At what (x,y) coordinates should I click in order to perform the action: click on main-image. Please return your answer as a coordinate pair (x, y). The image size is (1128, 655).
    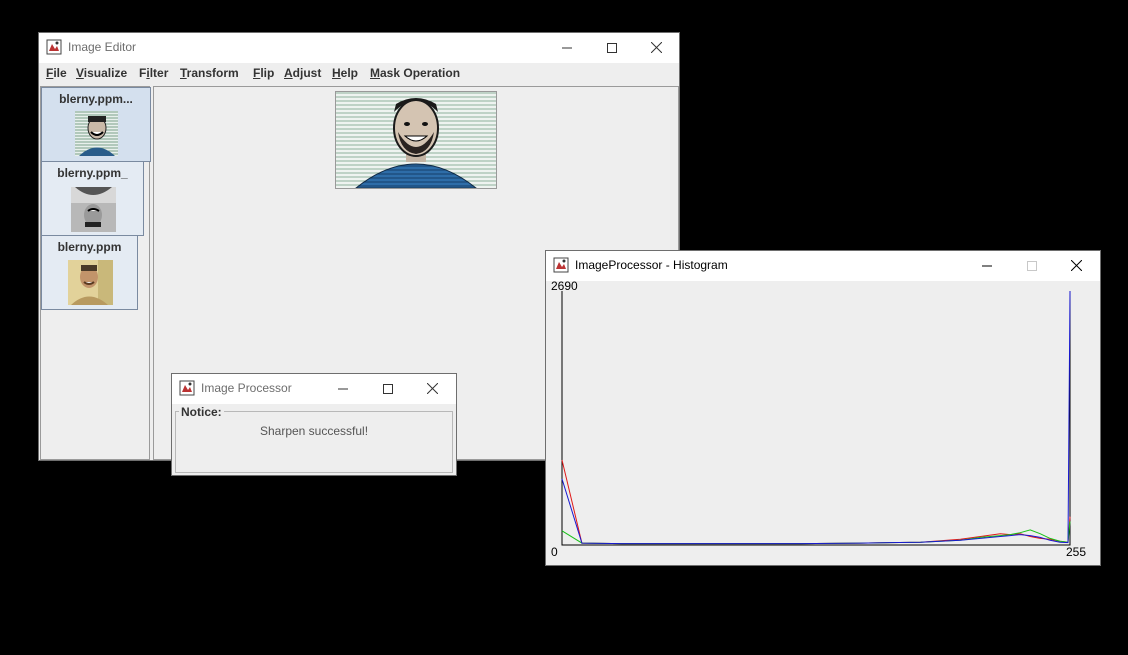
    Looking at the image, I should click on (416, 140).